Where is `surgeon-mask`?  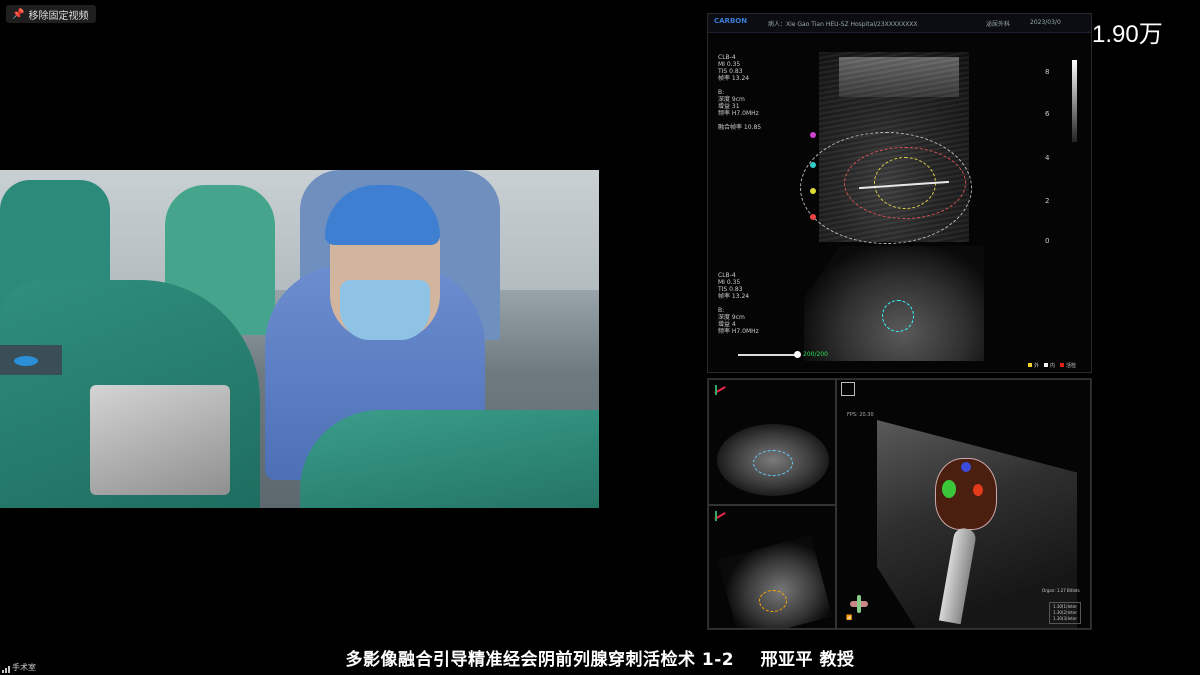 surgeon-mask is located at coordinates (385, 310).